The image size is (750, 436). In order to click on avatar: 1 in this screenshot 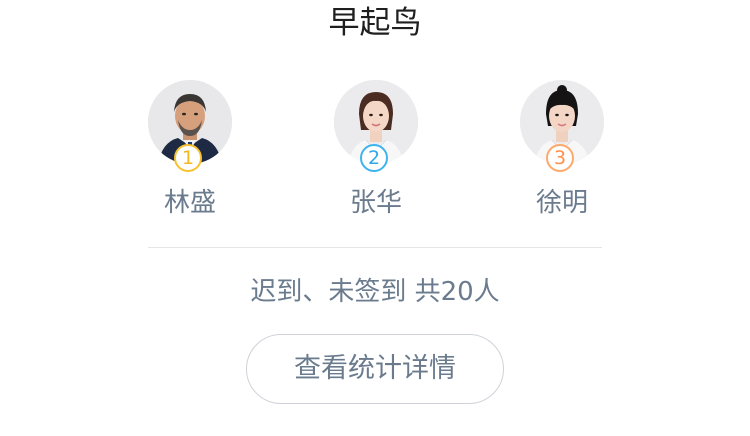, I will do `click(190, 126)`.